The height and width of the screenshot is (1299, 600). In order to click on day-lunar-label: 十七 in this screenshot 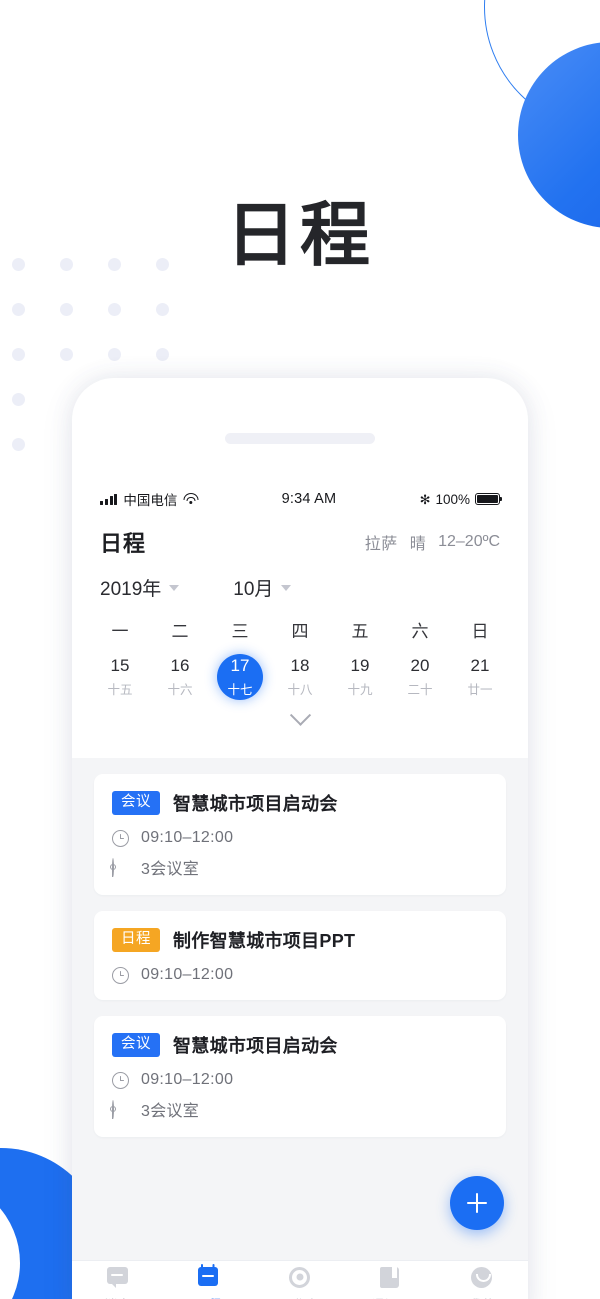, I will do `click(240, 690)`.